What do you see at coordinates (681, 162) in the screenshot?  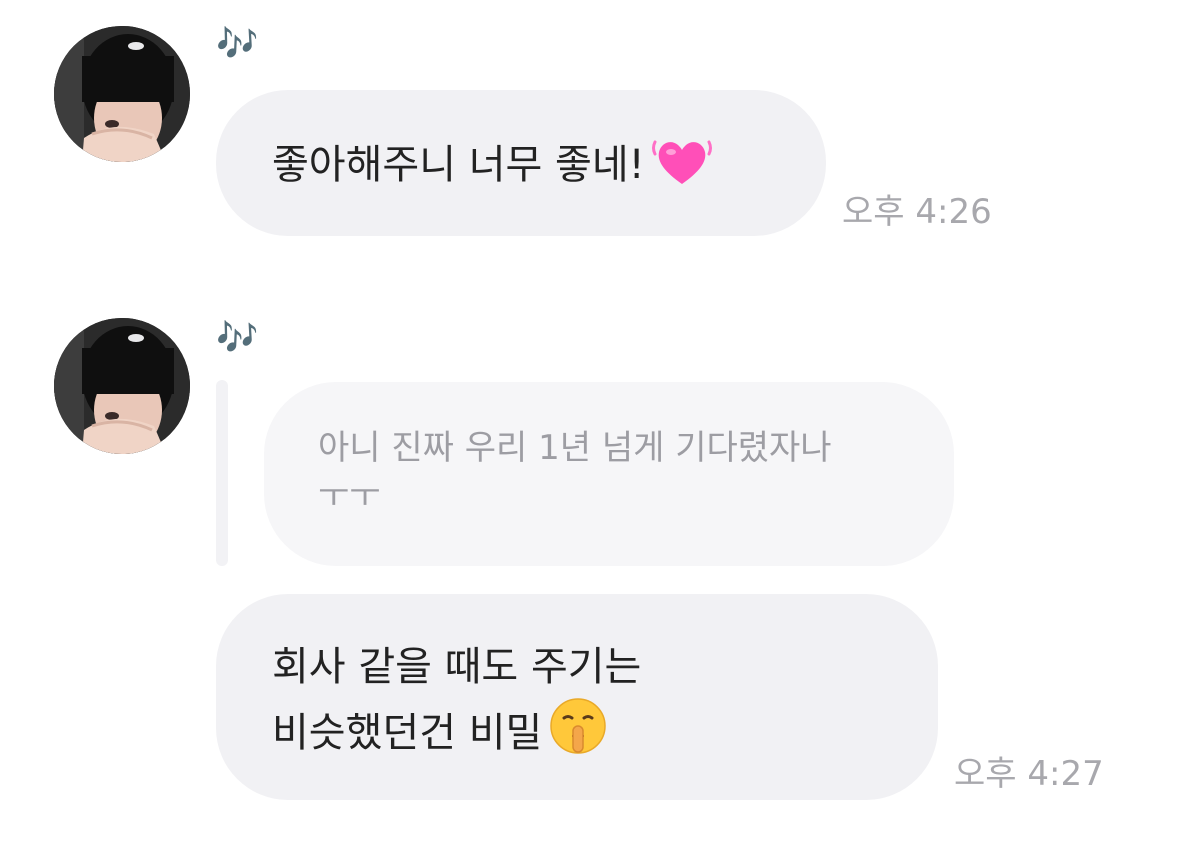 I see `pink-heart-emoji` at bounding box center [681, 162].